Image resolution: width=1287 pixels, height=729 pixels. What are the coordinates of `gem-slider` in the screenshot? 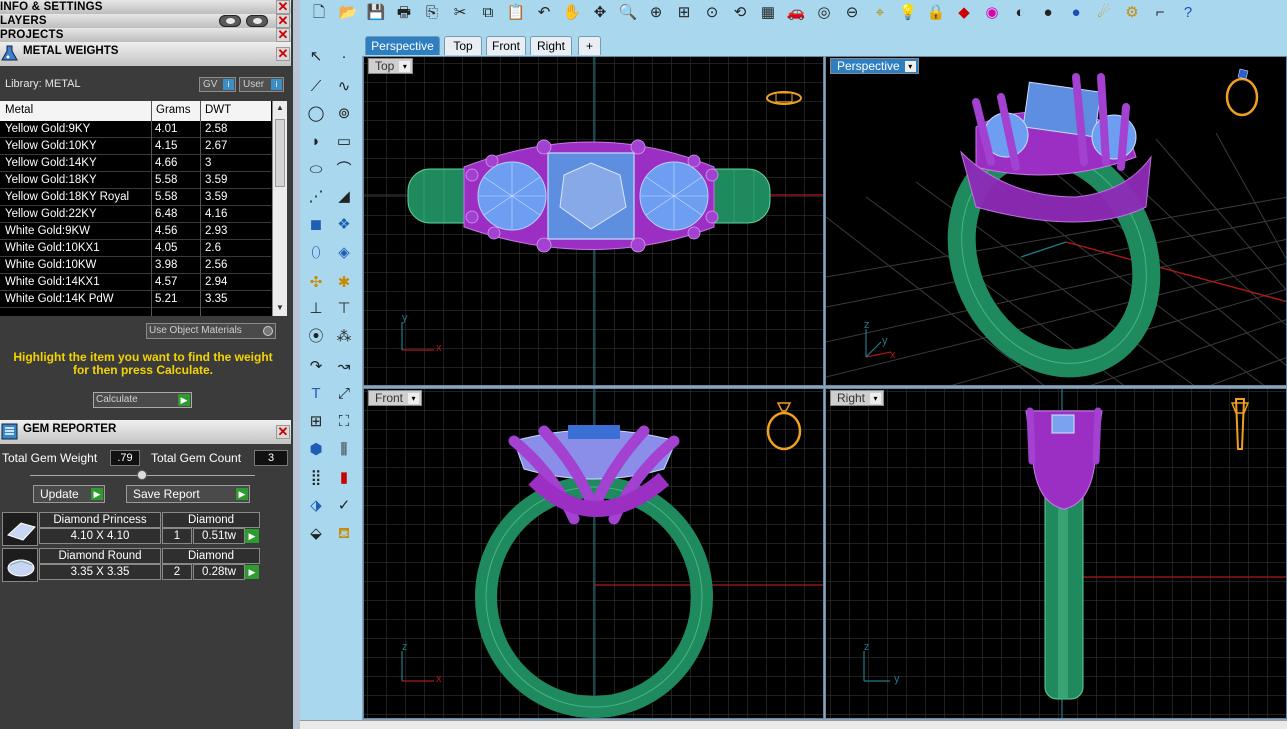 It's located at (142, 475).